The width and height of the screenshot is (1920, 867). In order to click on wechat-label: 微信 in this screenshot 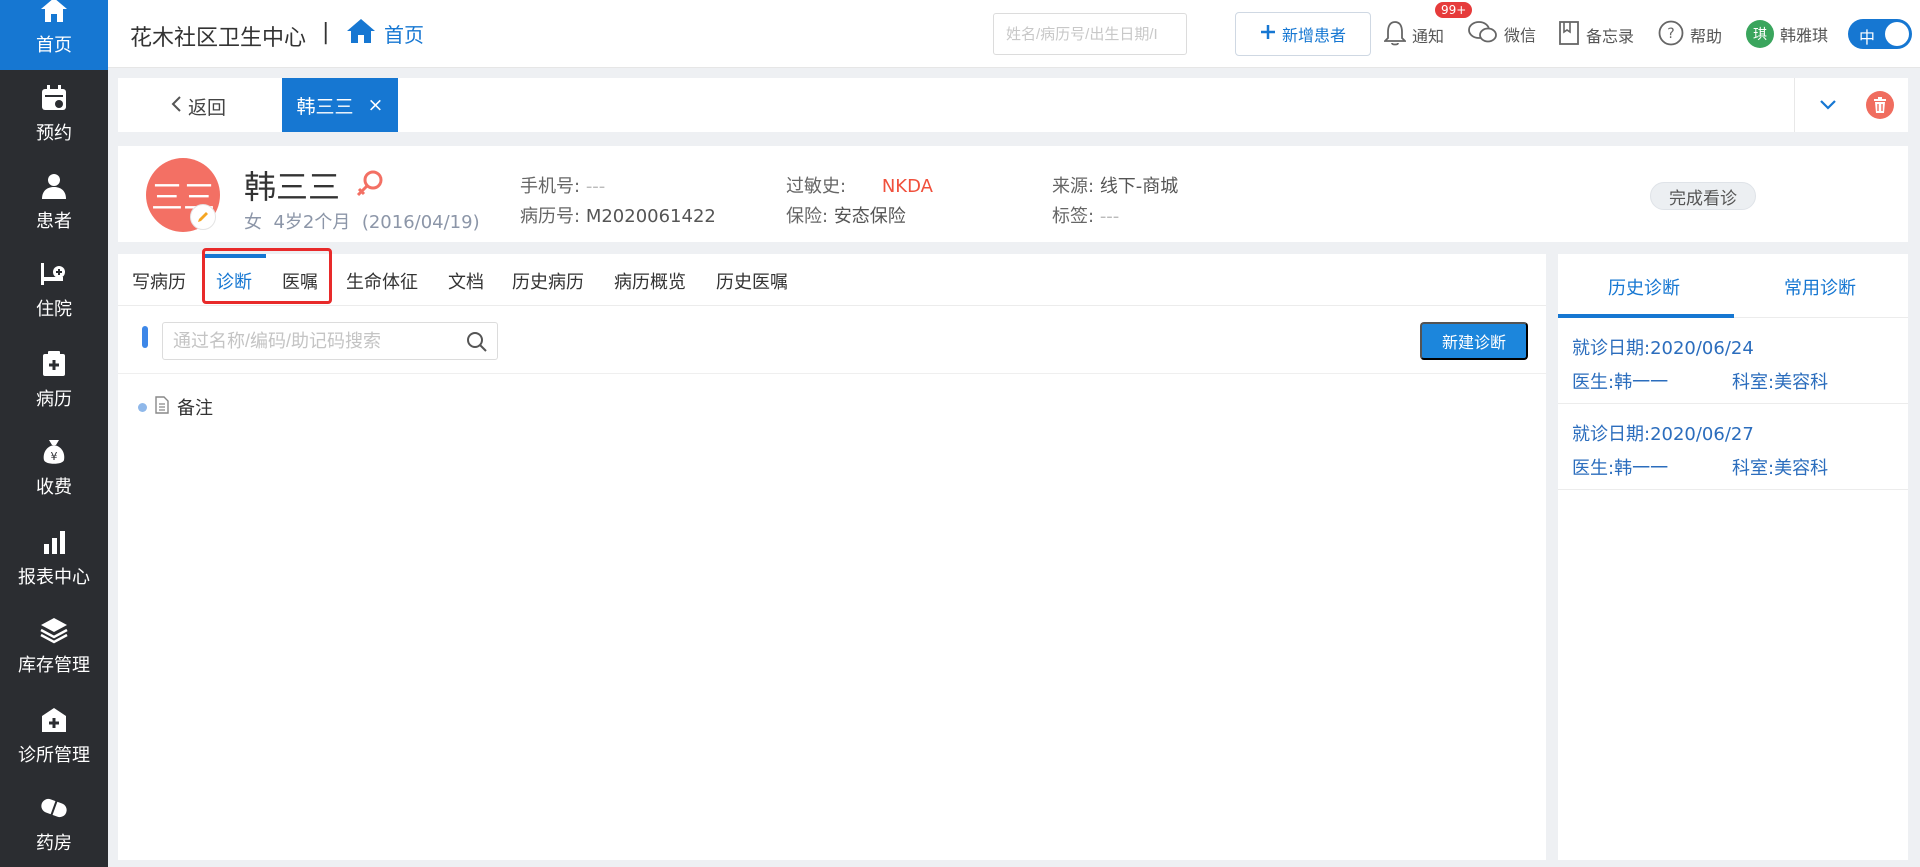, I will do `click(1520, 35)`.